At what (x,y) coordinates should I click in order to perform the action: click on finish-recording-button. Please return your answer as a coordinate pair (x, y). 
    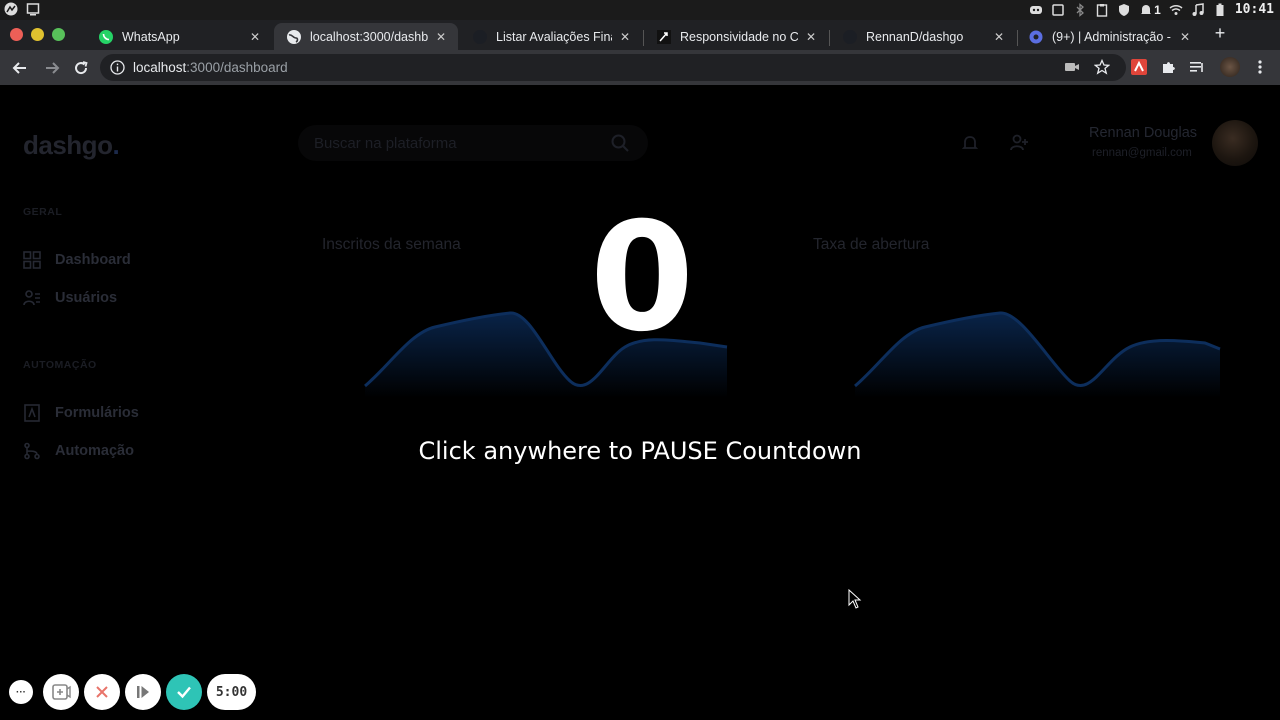
    Looking at the image, I should click on (184, 692).